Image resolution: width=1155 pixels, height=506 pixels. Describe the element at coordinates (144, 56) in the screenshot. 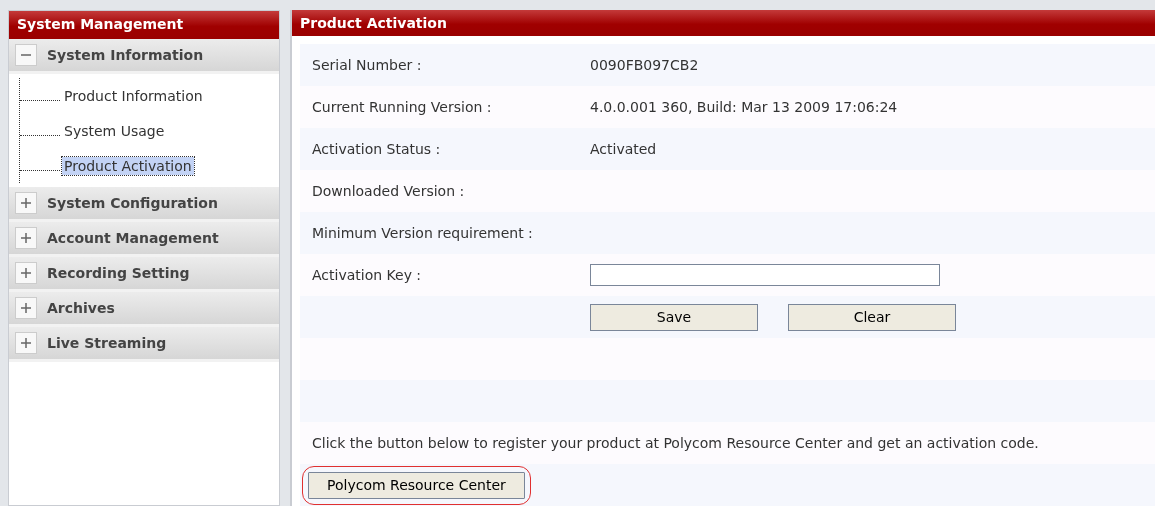

I see `sidebar-group: System Information` at that location.